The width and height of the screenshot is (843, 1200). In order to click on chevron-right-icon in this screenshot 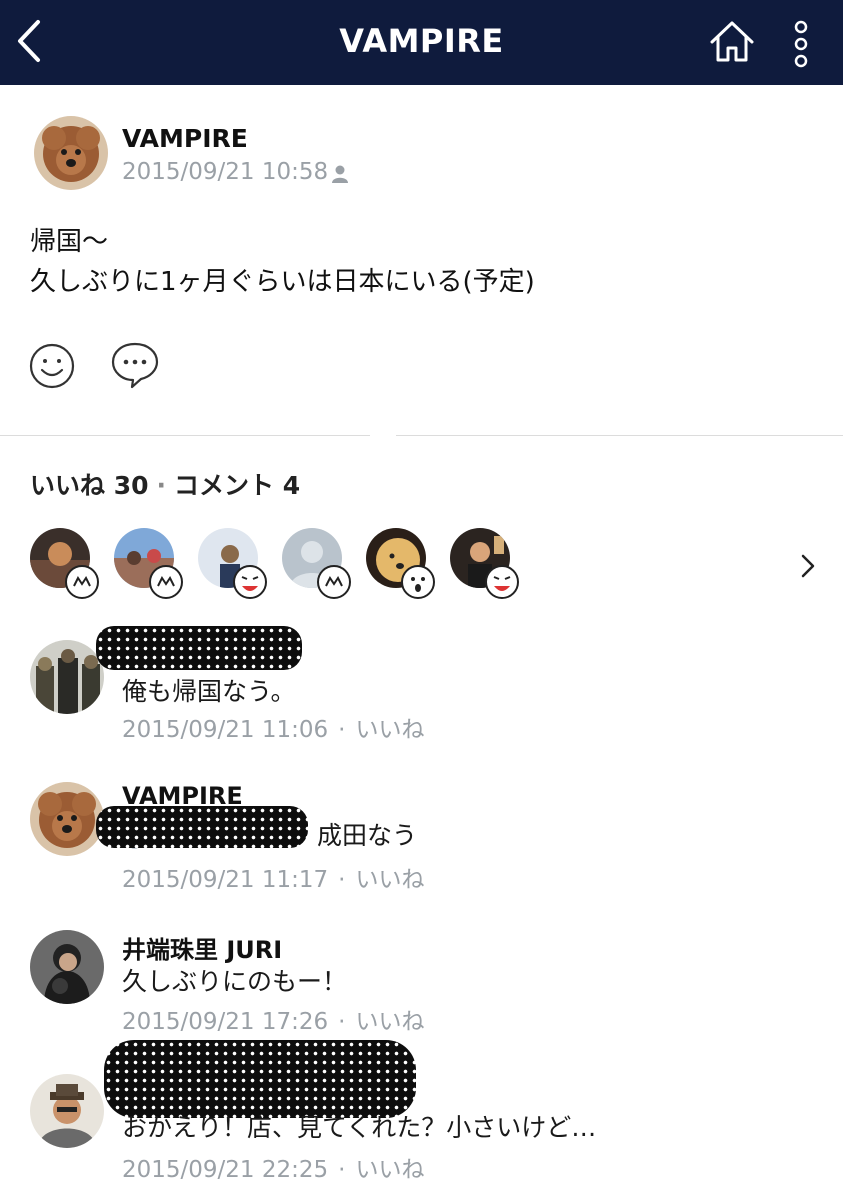, I will do `click(808, 566)`.